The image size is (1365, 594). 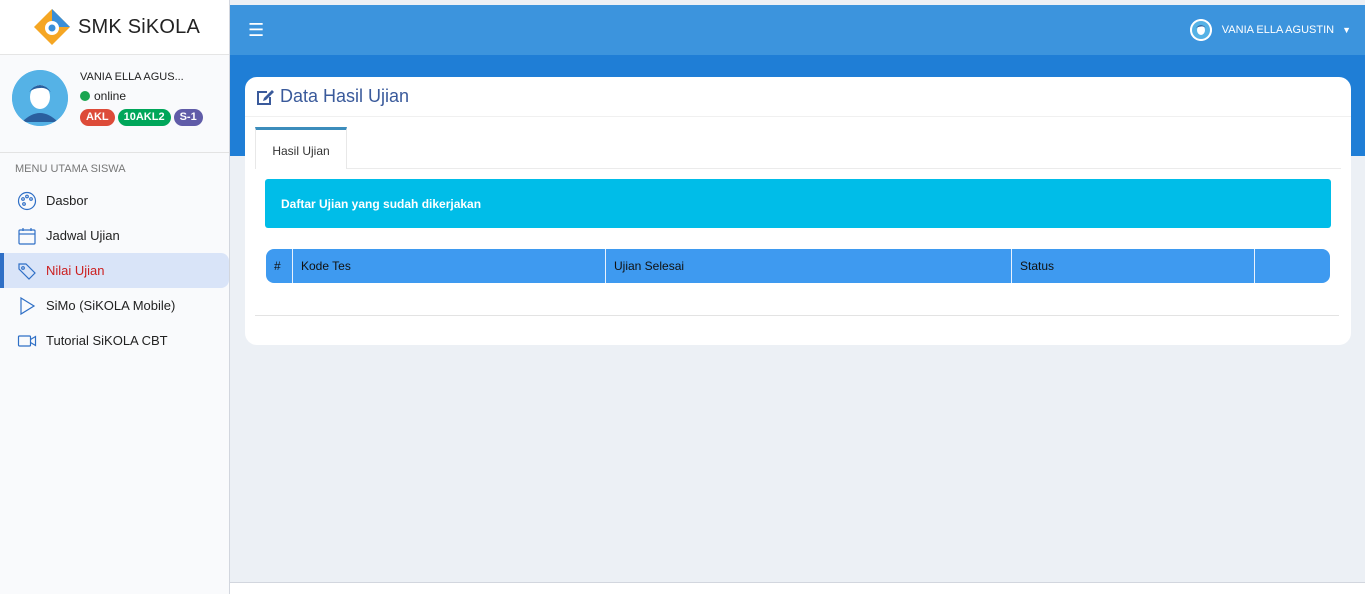 I want to click on user-menu: VANIA ELLA AGUSTIN ▼, so click(x=1270, y=30).